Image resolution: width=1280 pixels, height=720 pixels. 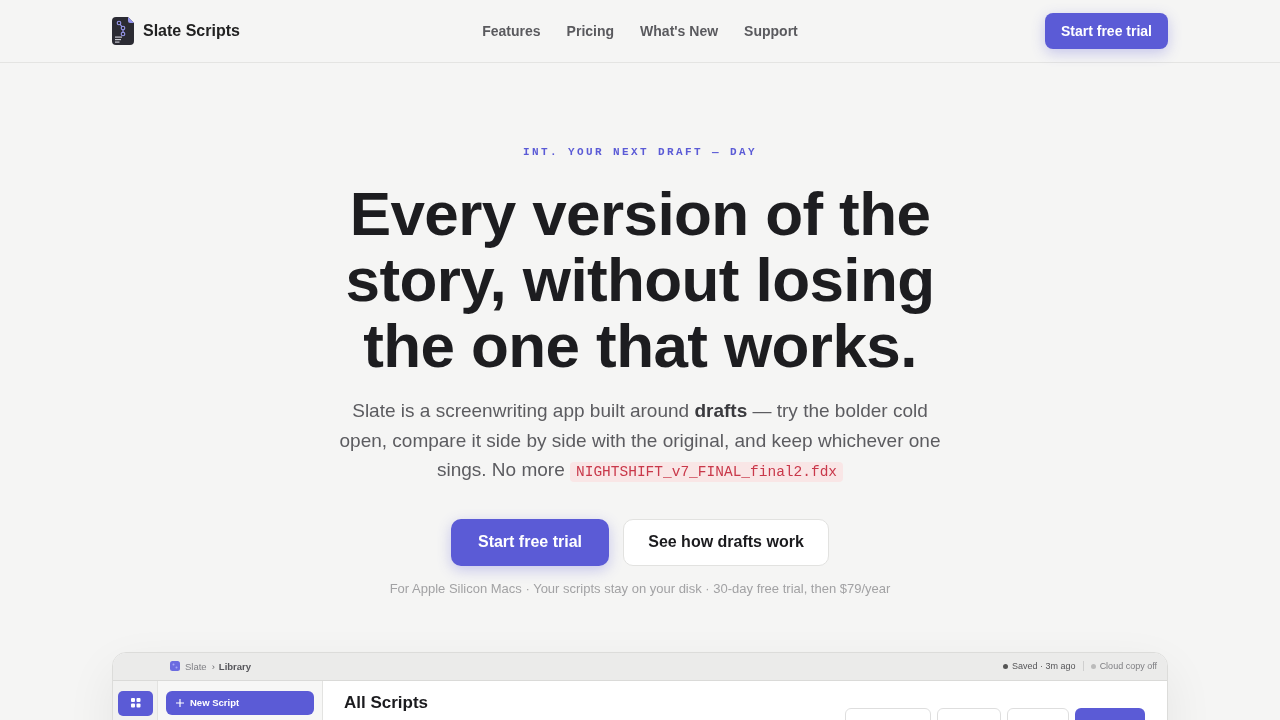 I want to click on hero-description: Slate is a screenwriting app built around drafts — try the bolder cold open, compare it side by side with the original, and keep whichever one sings. No more NIGHTSHIFT_v7_FINAL_final2.fdx, so click(x=640, y=441).